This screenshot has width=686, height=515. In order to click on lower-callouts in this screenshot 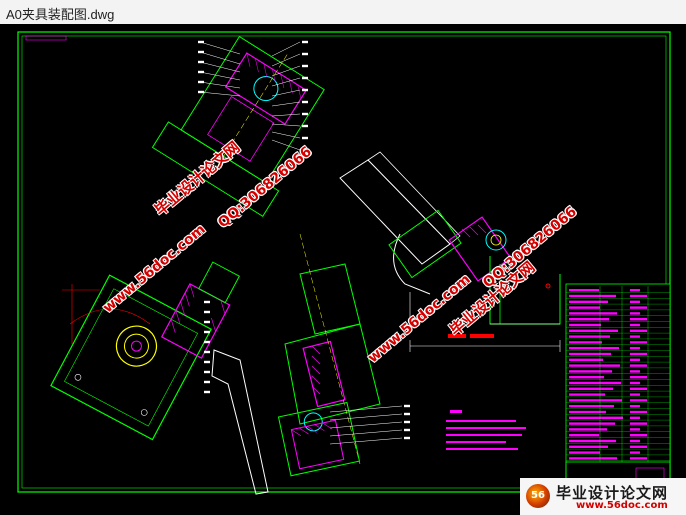, I will do `click(366, 425)`.